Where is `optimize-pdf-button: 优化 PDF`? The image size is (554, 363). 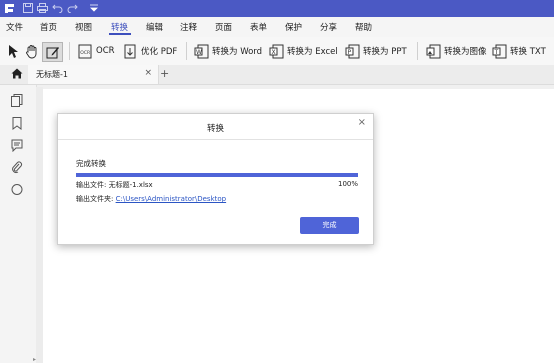 optimize-pdf-button: 优化 PDF is located at coordinates (150, 51).